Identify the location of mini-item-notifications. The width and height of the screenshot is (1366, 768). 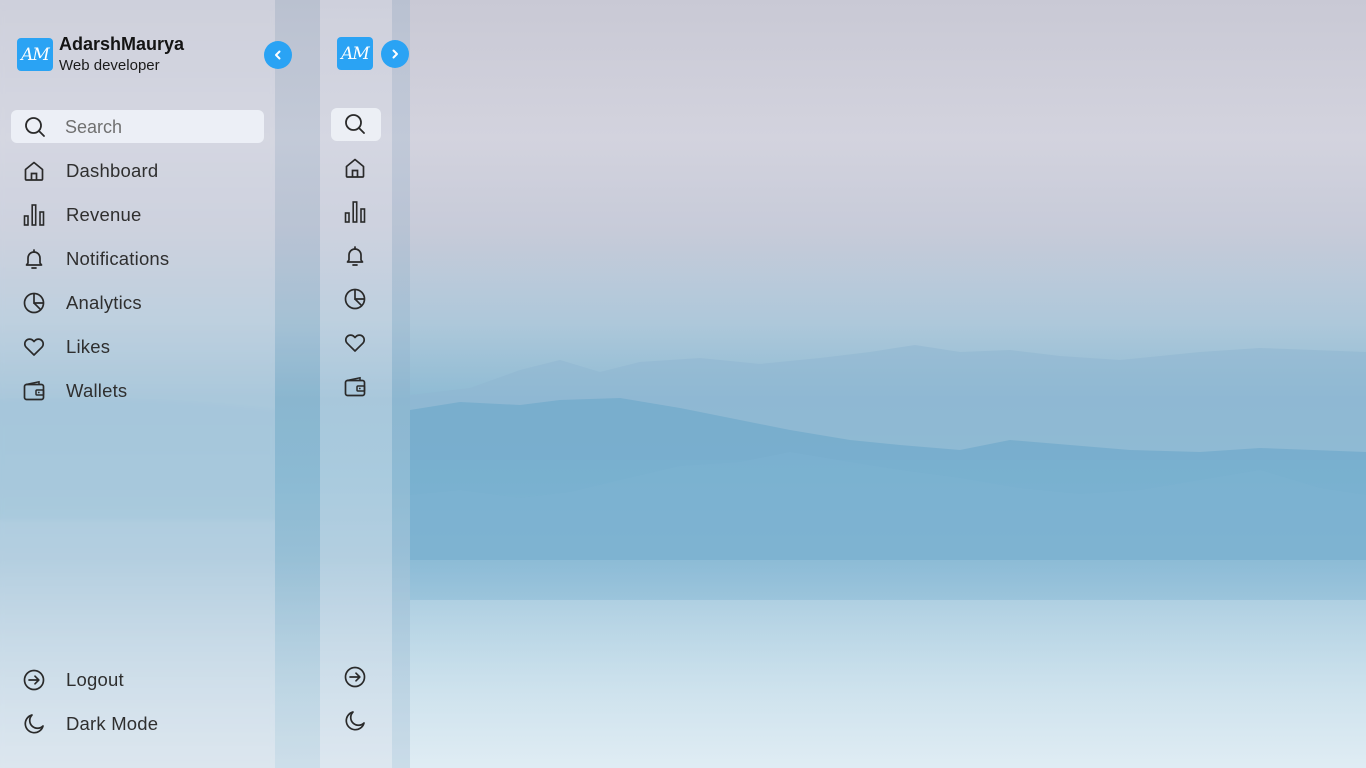
(355, 256).